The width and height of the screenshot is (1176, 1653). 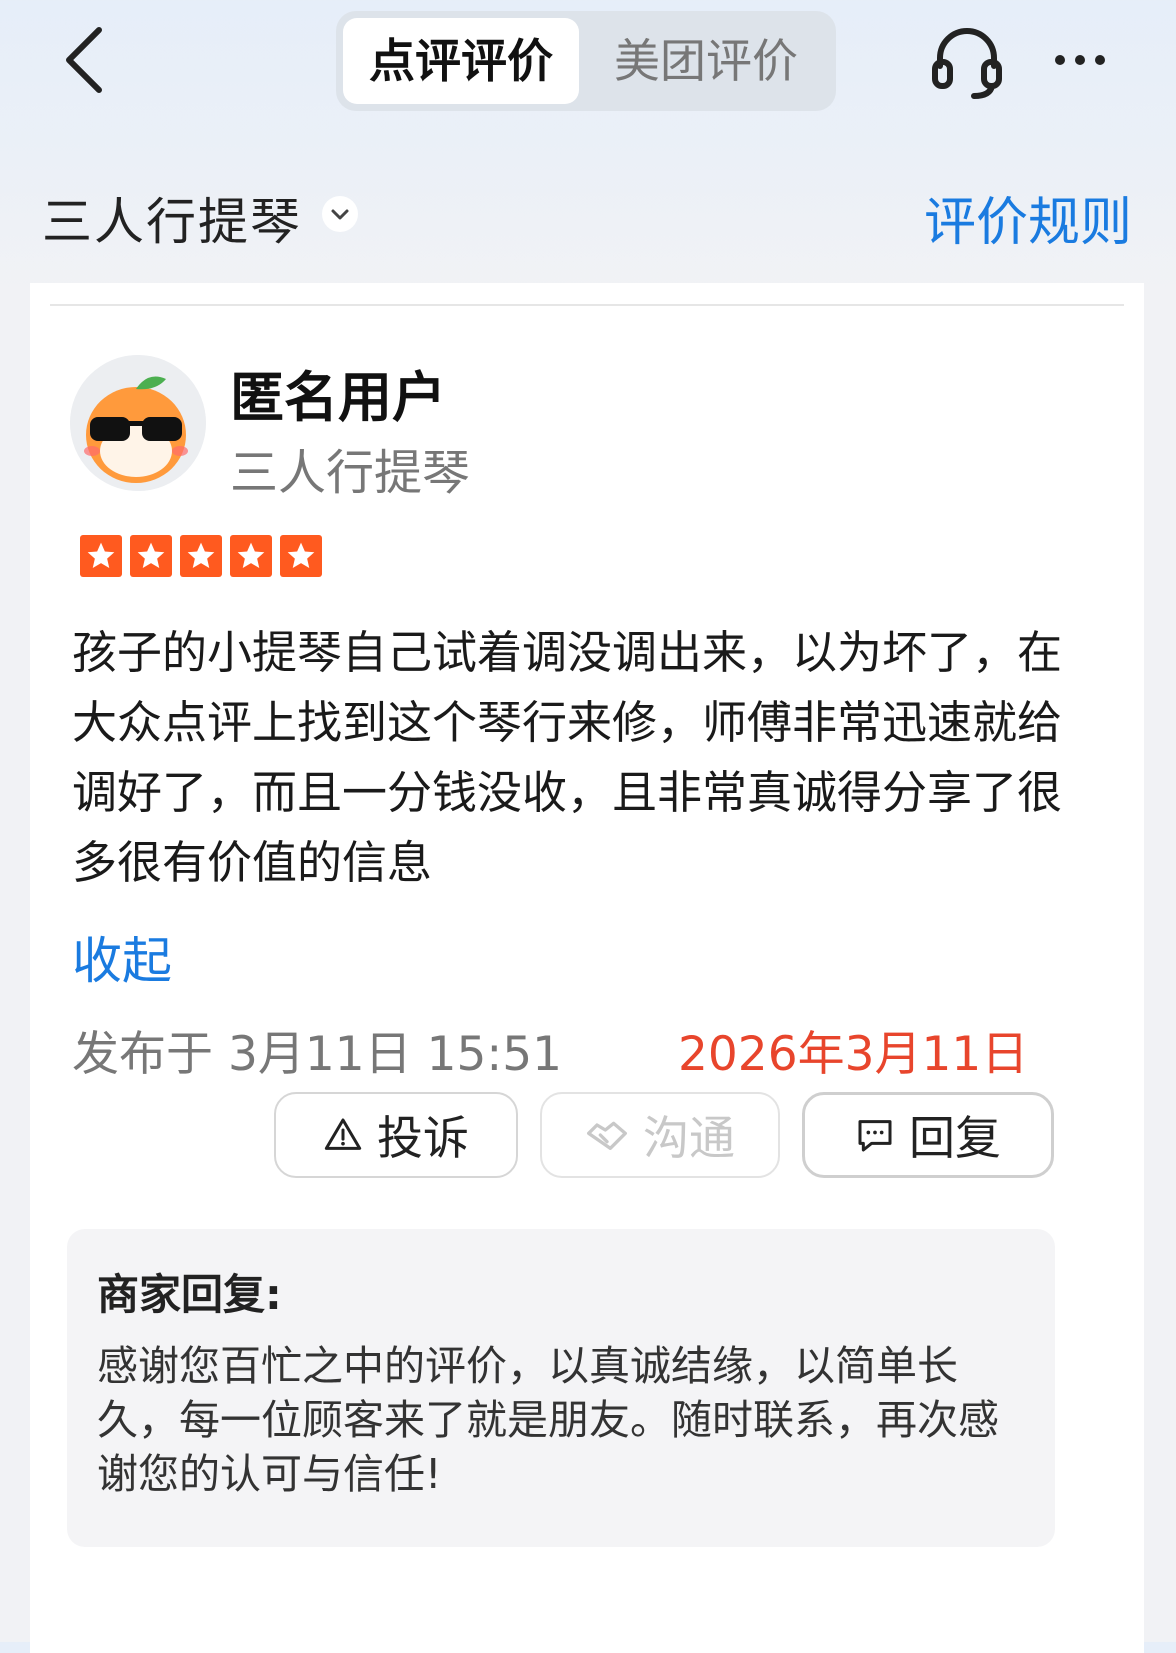 What do you see at coordinates (122, 957) in the screenshot?
I see `collapse-link: 收起` at bounding box center [122, 957].